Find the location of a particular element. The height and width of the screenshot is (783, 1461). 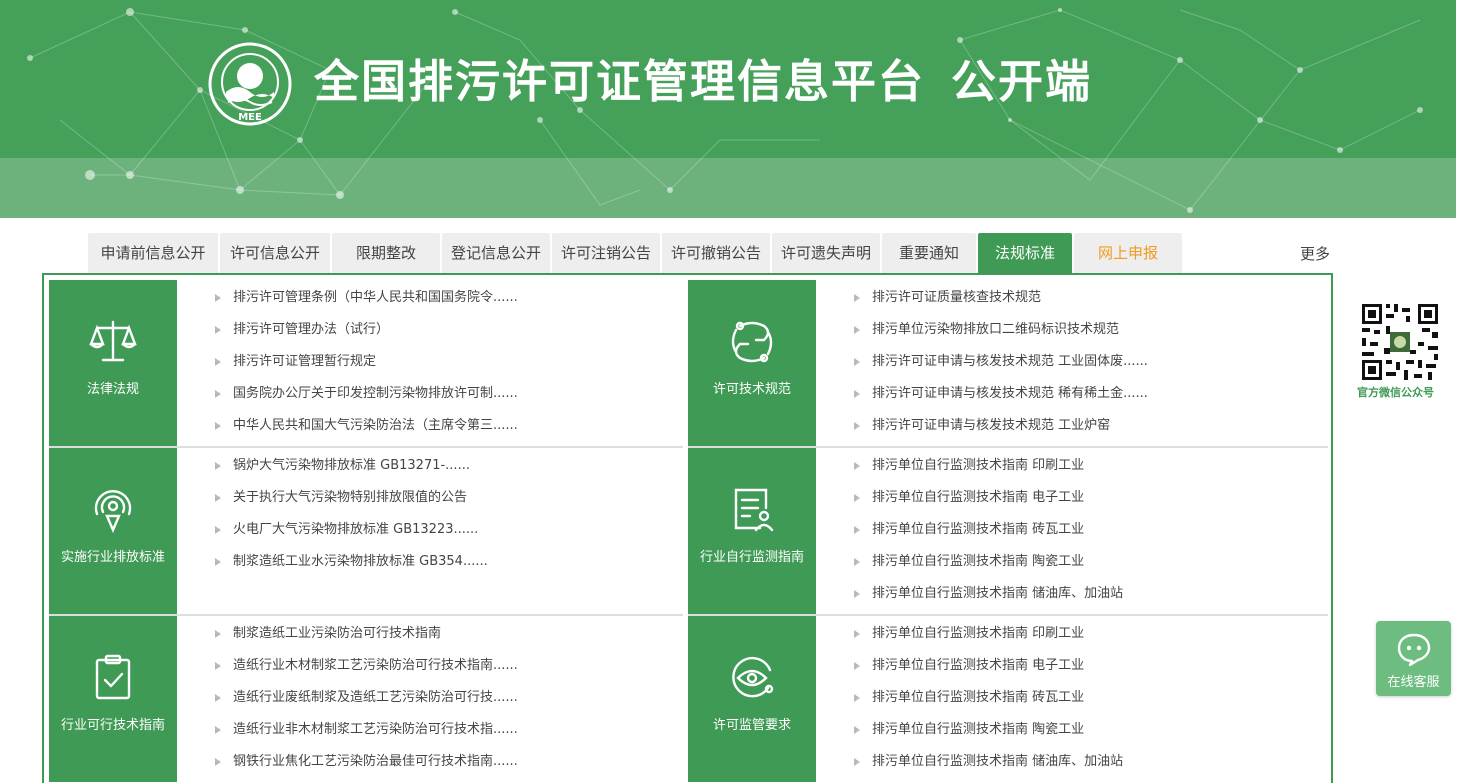

service-label: 在线客服 is located at coordinates (1413, 682).